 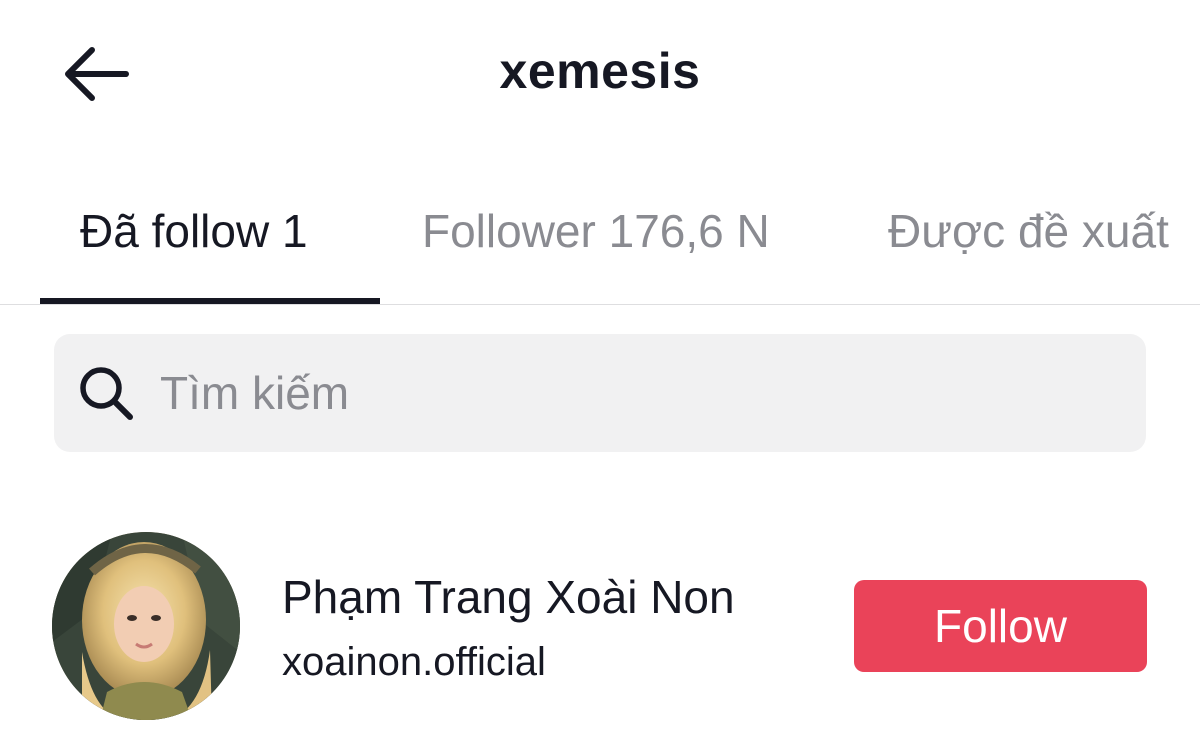 What do you see at coordinates (596, 231) in the screenshot?
I see `tab-followers: Follower 176,6 N` at bounding box center [596, 231].